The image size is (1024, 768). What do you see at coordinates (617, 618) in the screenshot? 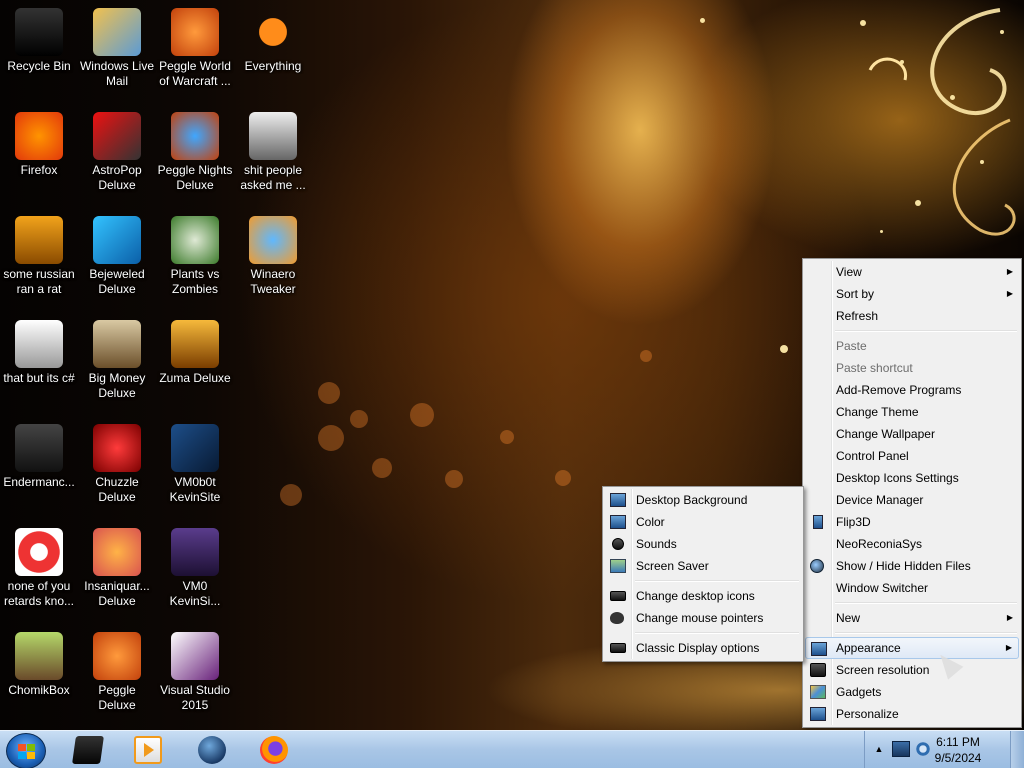
I see `mouse-icon` at bounding box center [617, 618].